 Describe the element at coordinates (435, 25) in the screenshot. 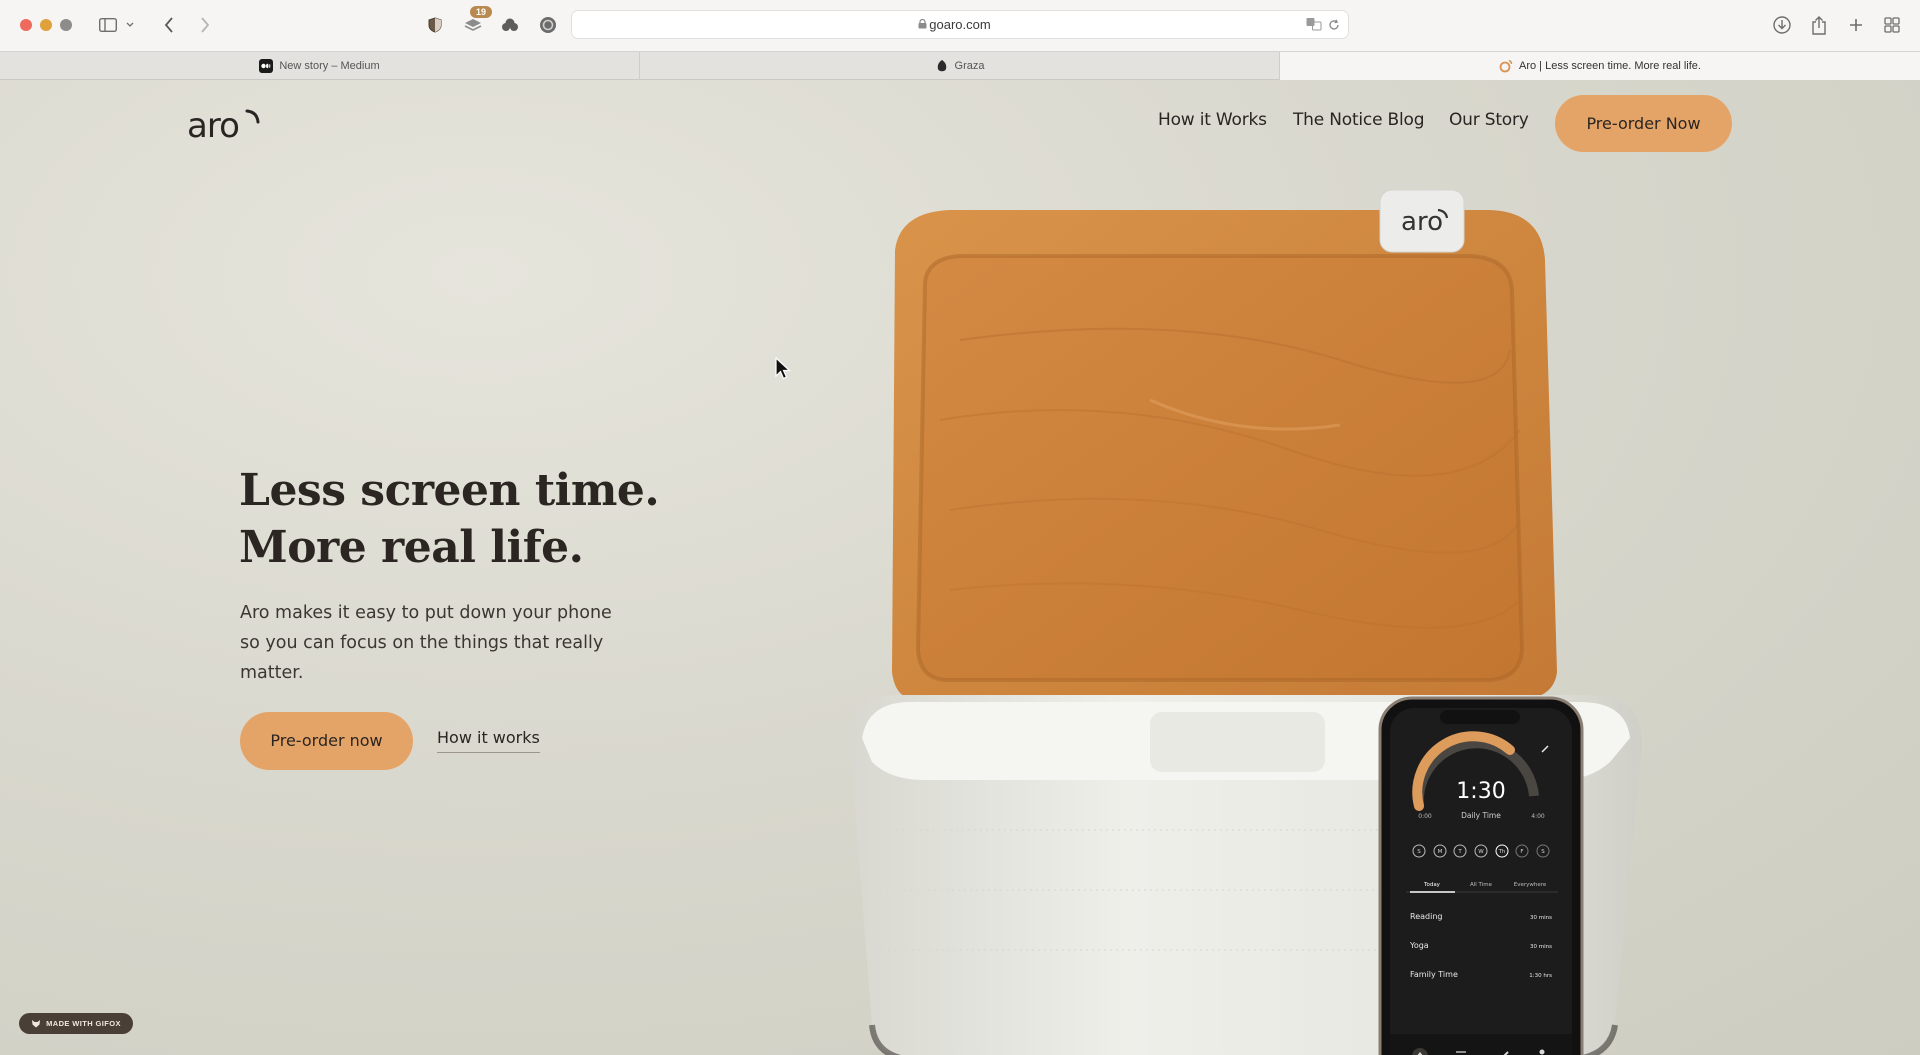

I see `shield-icon` at that location.